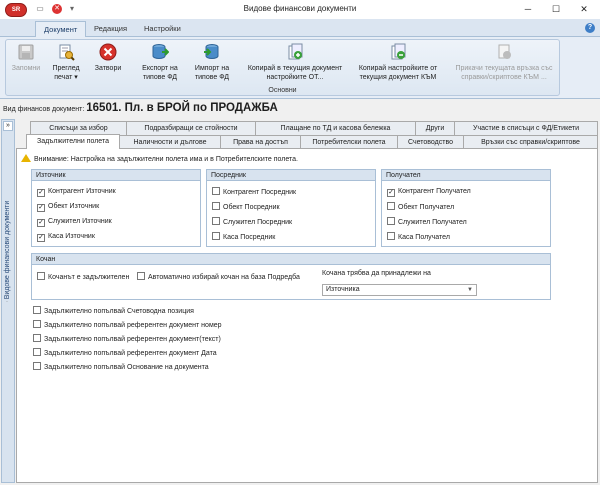  What do you see at coordinates (429, 192) in the screenshot?
I see `recipient-counterparty-checkbox: ✓ Контрагент Получател` at bounding box center [429, 192].